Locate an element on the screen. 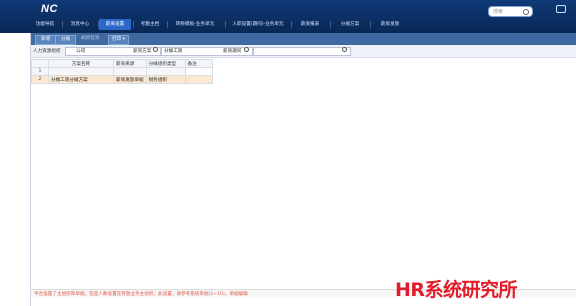  org-label: 人力资源组织 is located at coordinates (47, 51).